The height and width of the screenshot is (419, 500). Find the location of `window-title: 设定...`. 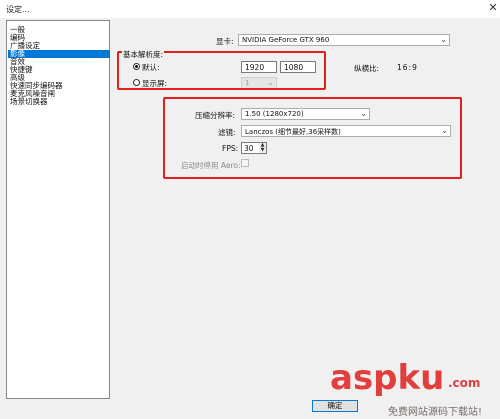

window-title: 设定... is located at coordinates (18, 9).